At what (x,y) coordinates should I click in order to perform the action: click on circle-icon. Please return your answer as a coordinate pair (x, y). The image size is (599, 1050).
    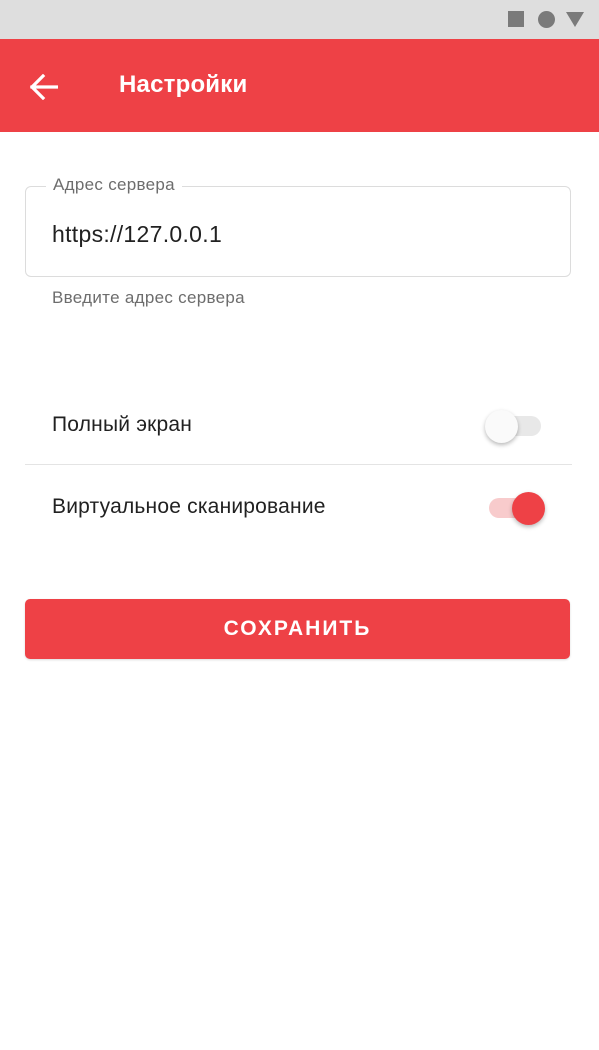
    Looking at the image, I should click on (546, 19).